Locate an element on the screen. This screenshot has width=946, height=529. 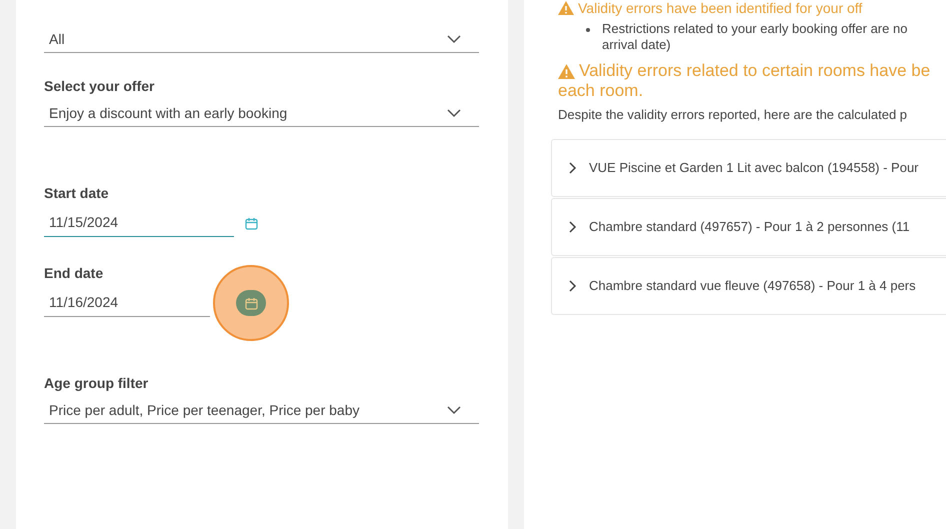
restriction-text: arrival date) is located at coordinates (637, 45).